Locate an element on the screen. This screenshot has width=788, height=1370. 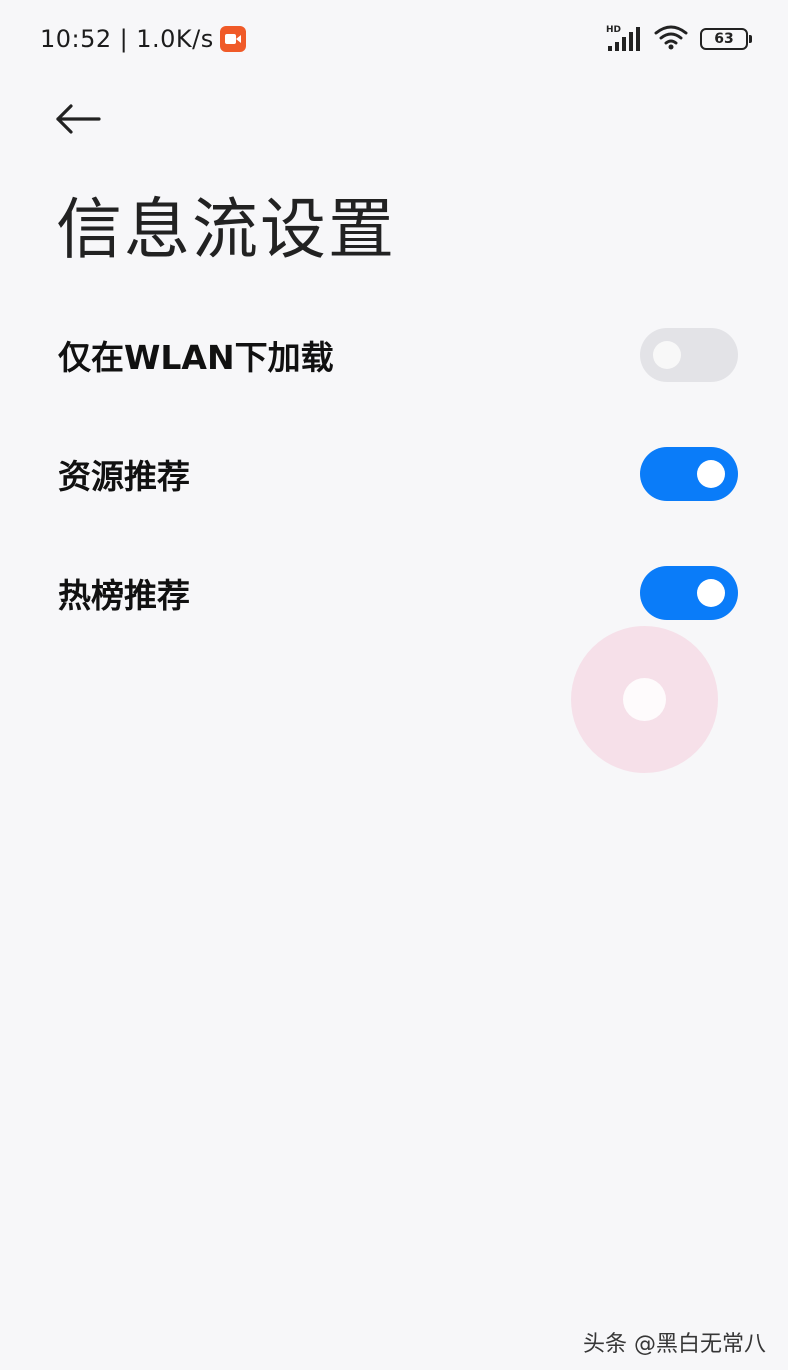
video-record-icon is located at coordinates (232, 39).